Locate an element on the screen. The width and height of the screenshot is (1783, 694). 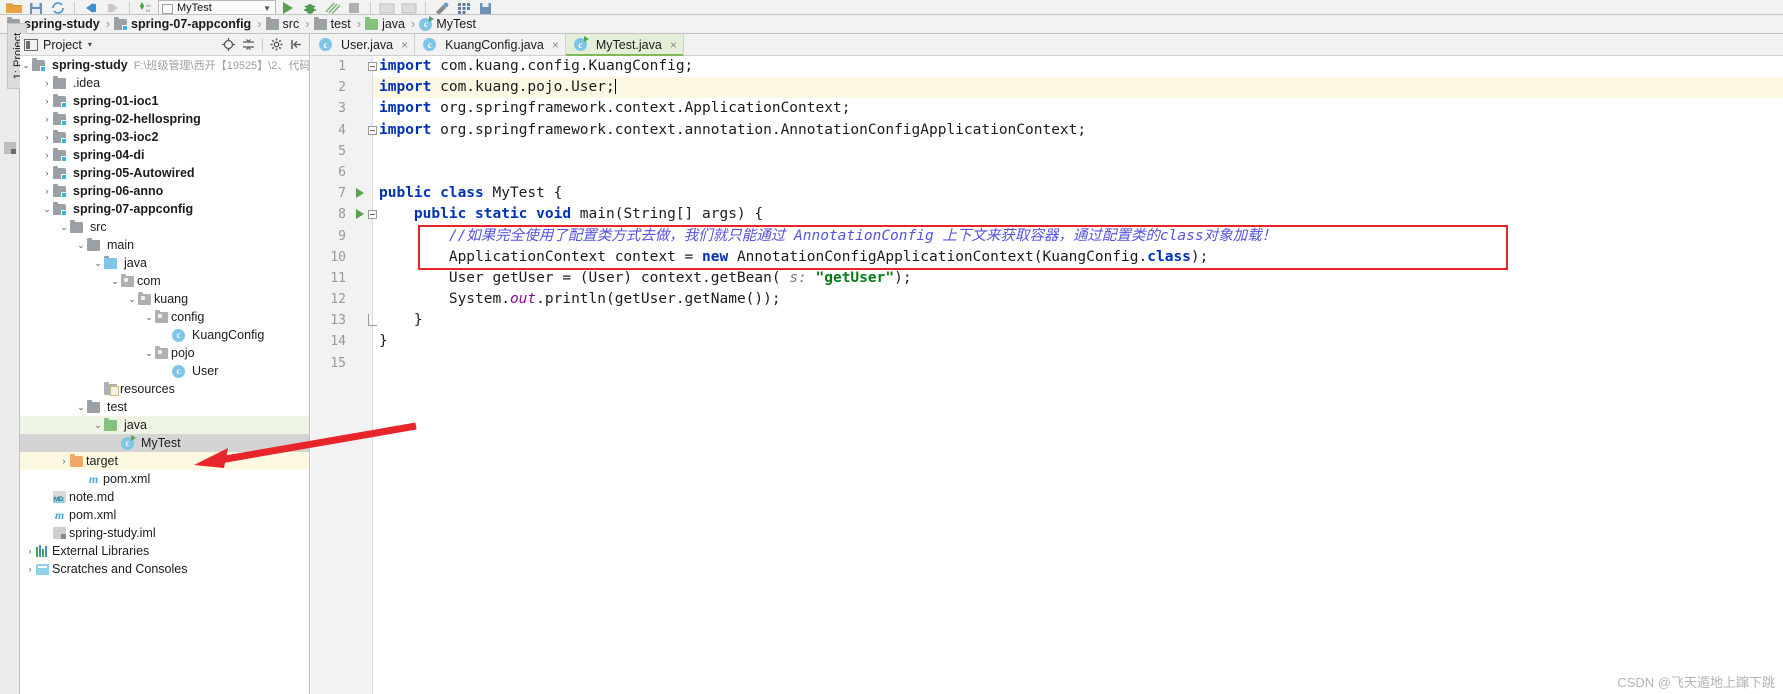
tree-item-spring-02-hellospring: › spring-02-hellospring is located at coordinates (164, 119).